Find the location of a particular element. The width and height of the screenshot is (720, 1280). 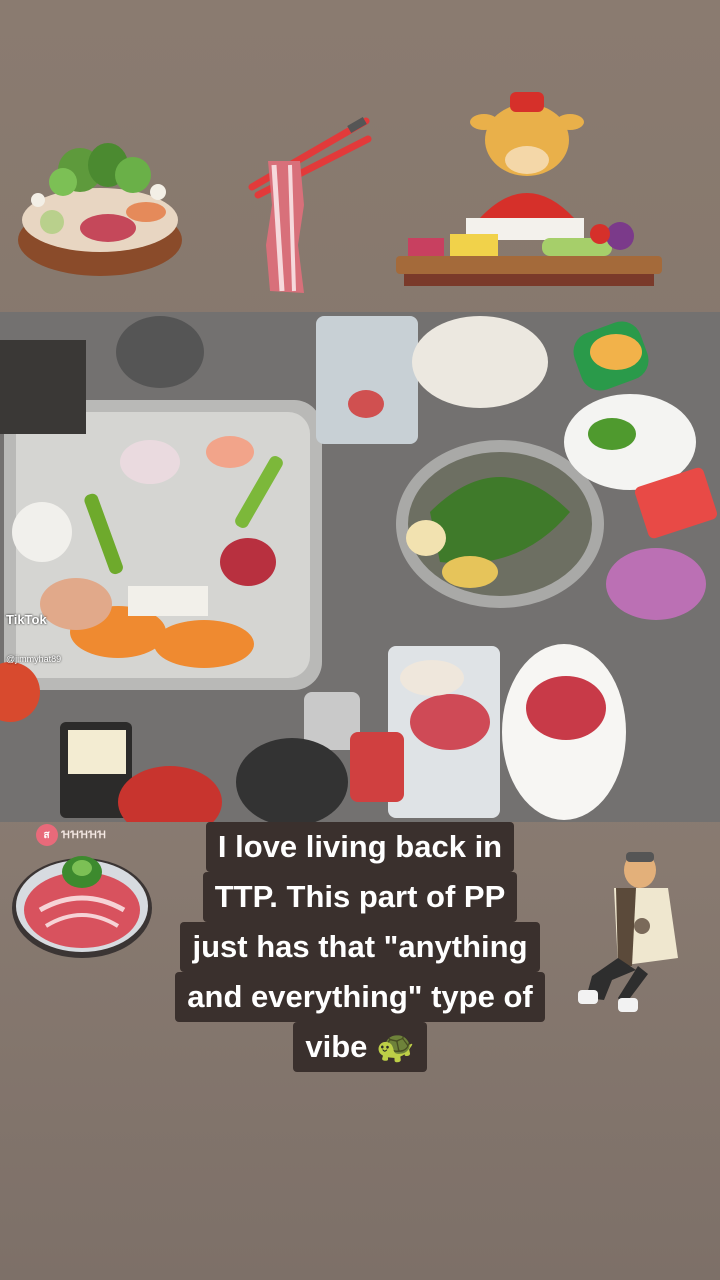

ox-chef-sticker is located at coordinates (529, 189).